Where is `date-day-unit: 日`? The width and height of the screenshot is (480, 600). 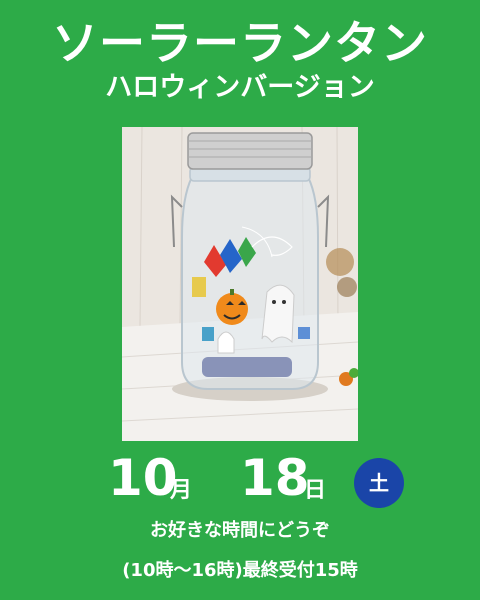 date-day-unit: 日 is located at coordinates (315, 490).